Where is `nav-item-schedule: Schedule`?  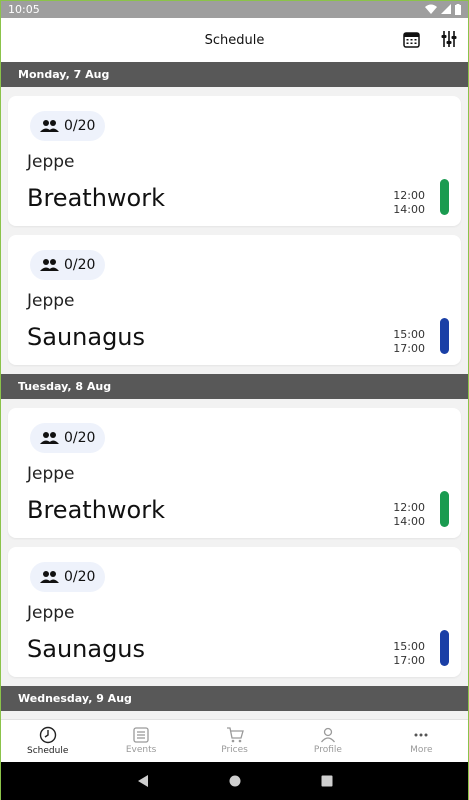 nav-item-schedule: Schedule is located at coordinates (47, 741).